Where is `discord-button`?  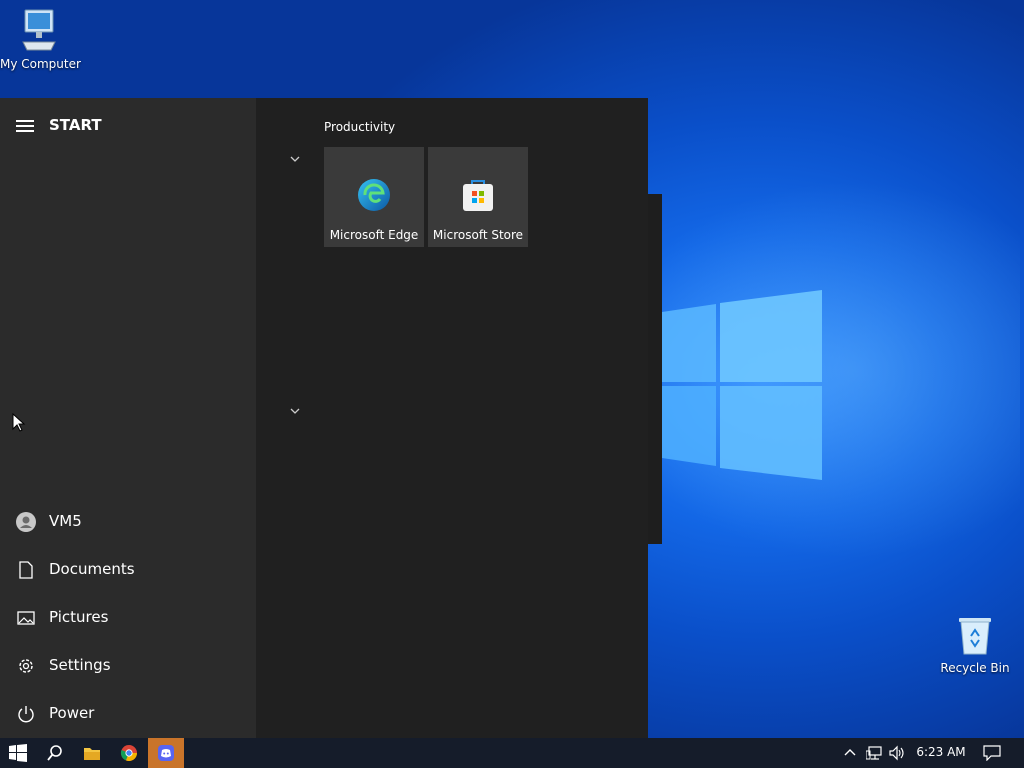
discord-button is located at coordinates (166, 753).